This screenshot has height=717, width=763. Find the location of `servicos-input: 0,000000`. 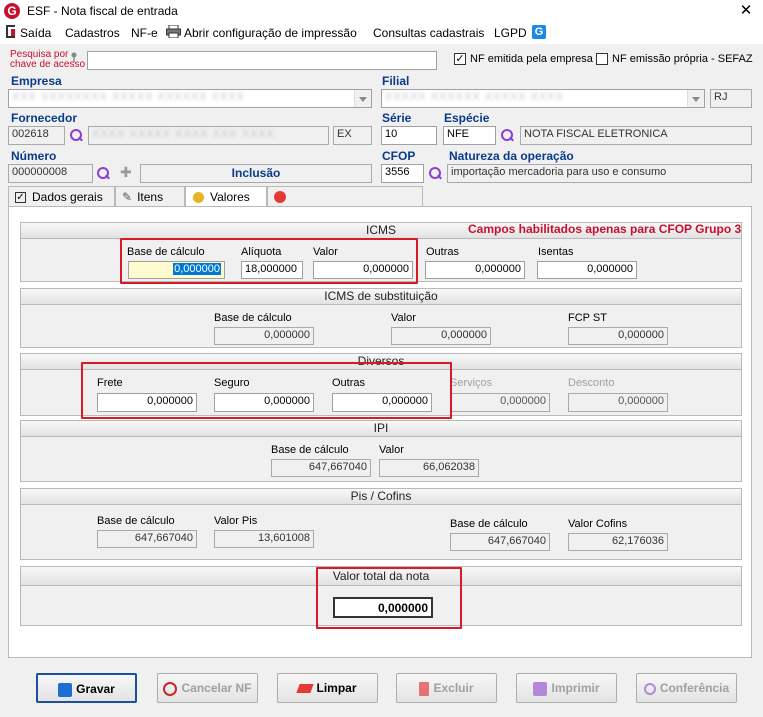

servicos-input: 0,000000 is located at coordinates (500, 402).